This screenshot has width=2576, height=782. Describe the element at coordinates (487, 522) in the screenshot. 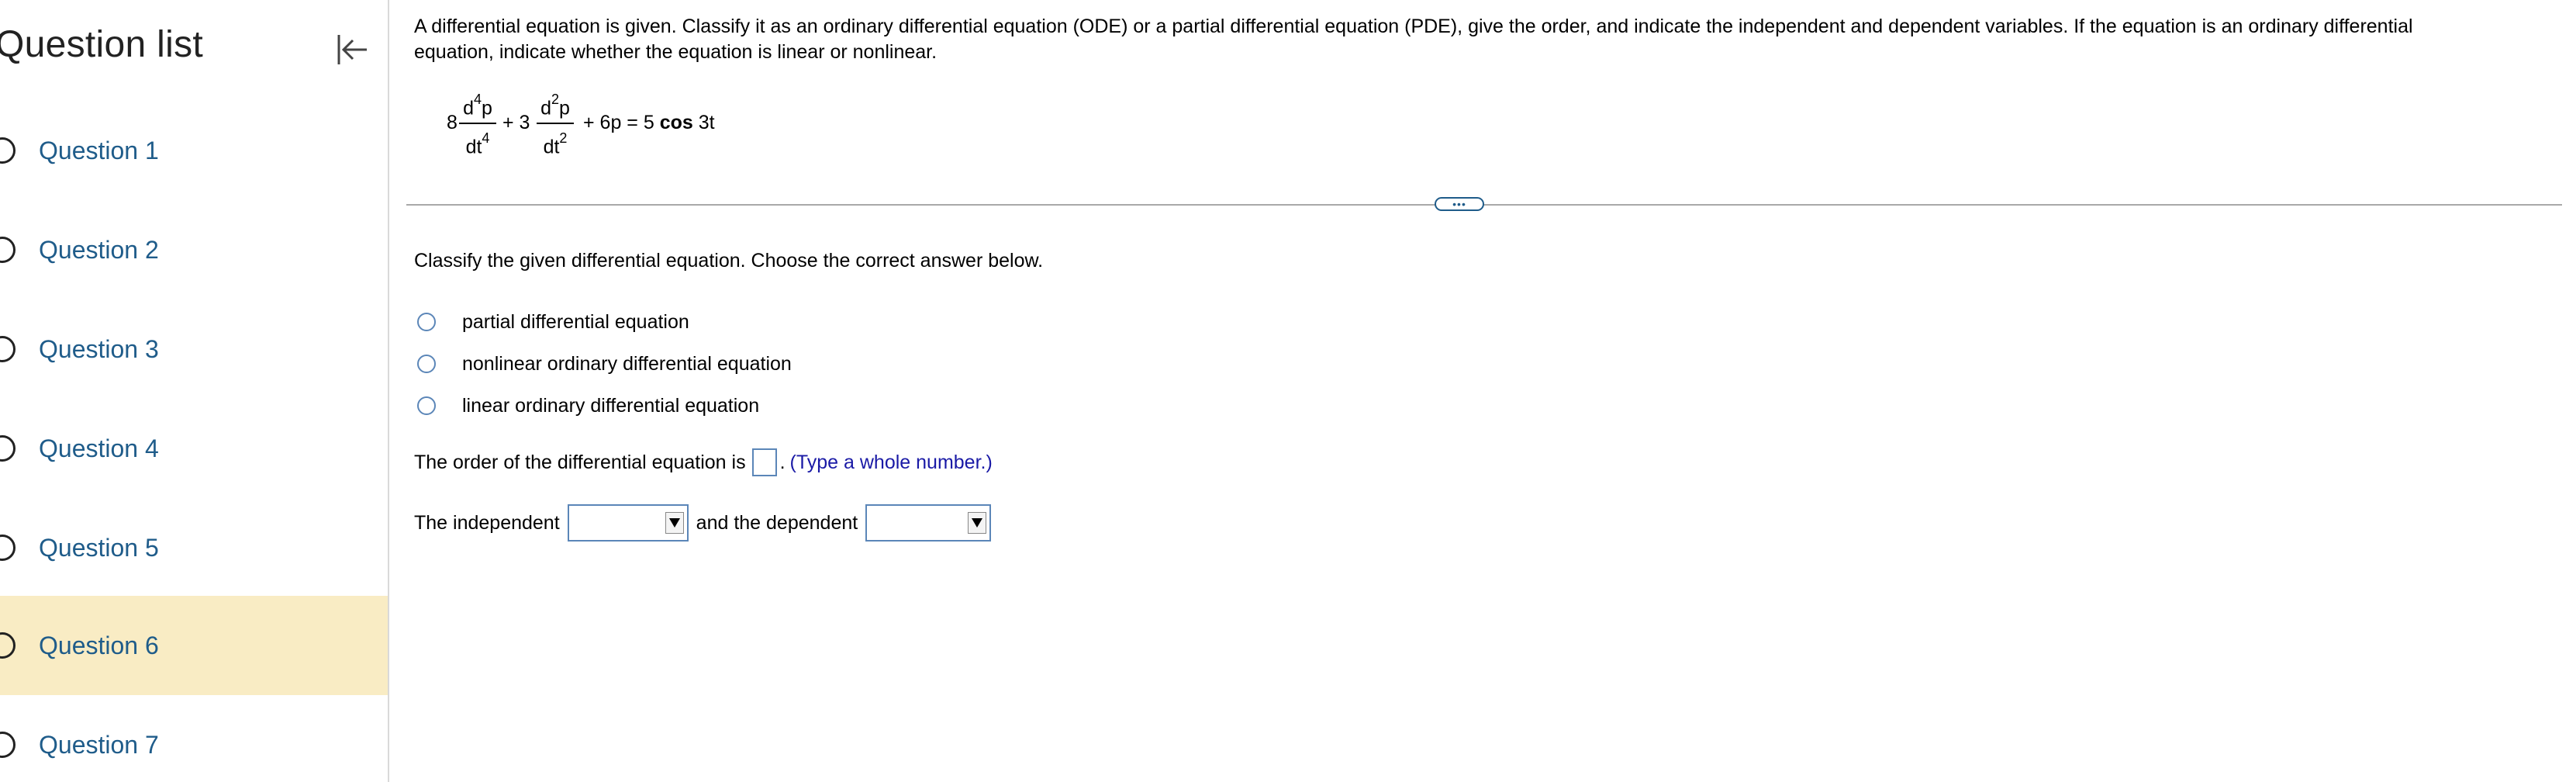

I see `independent-label: The independent` at that location.